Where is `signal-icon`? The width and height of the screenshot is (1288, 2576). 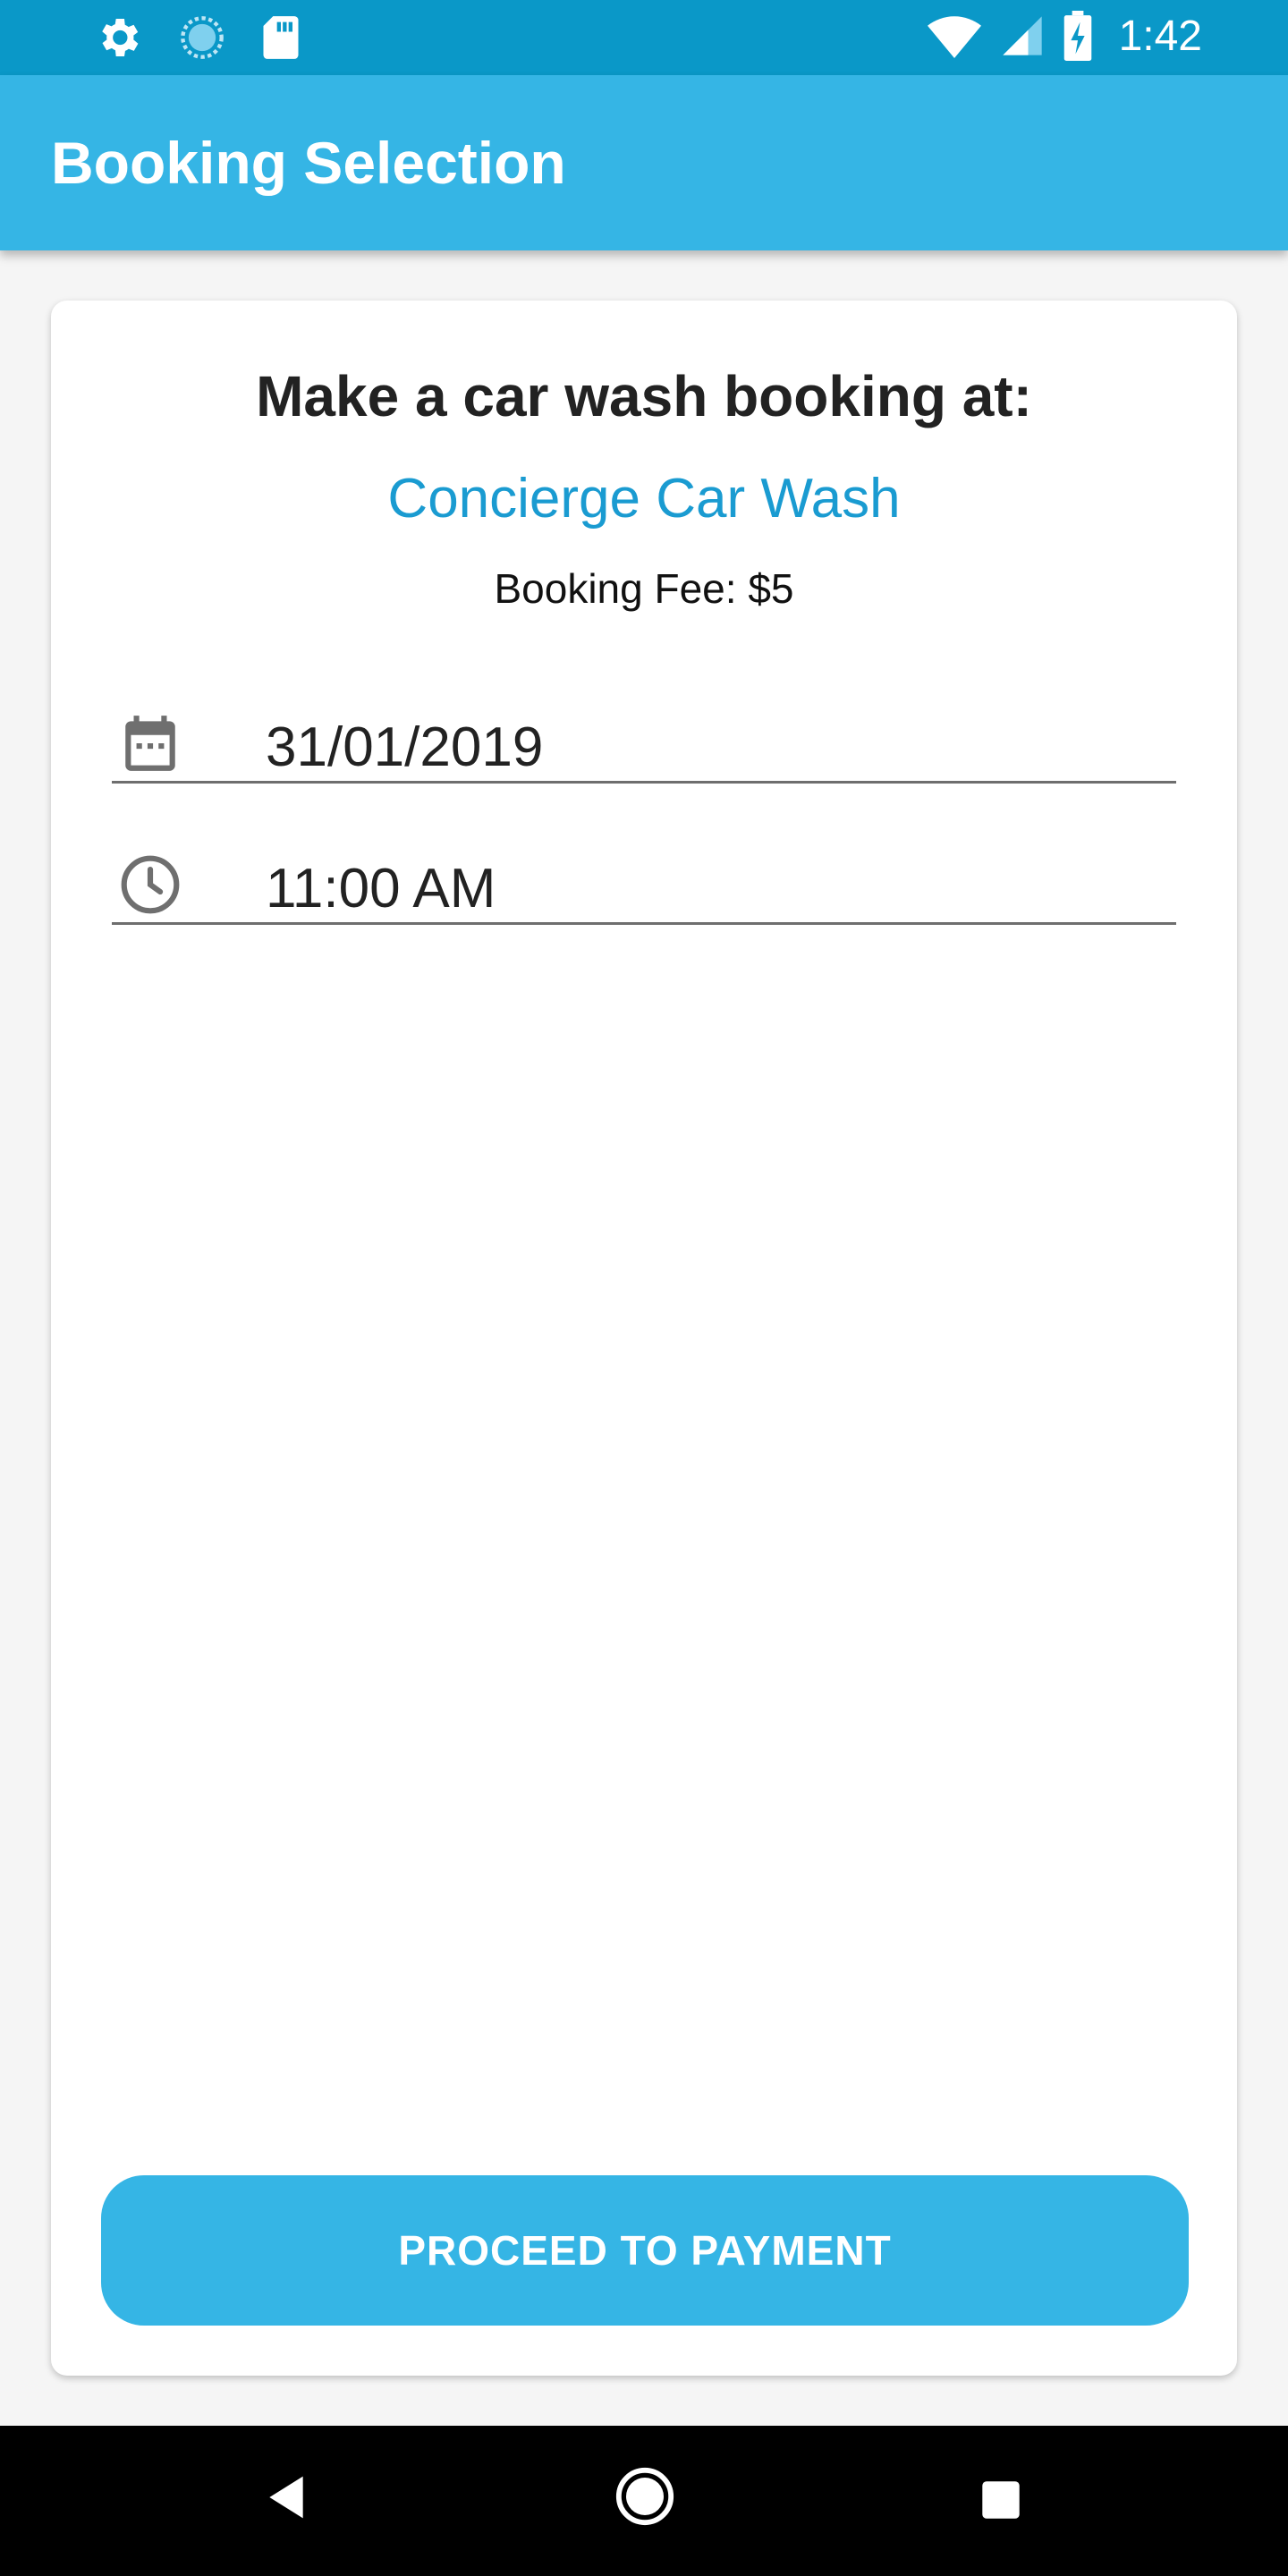
signal-icon is located at coordinates (1022, 36).